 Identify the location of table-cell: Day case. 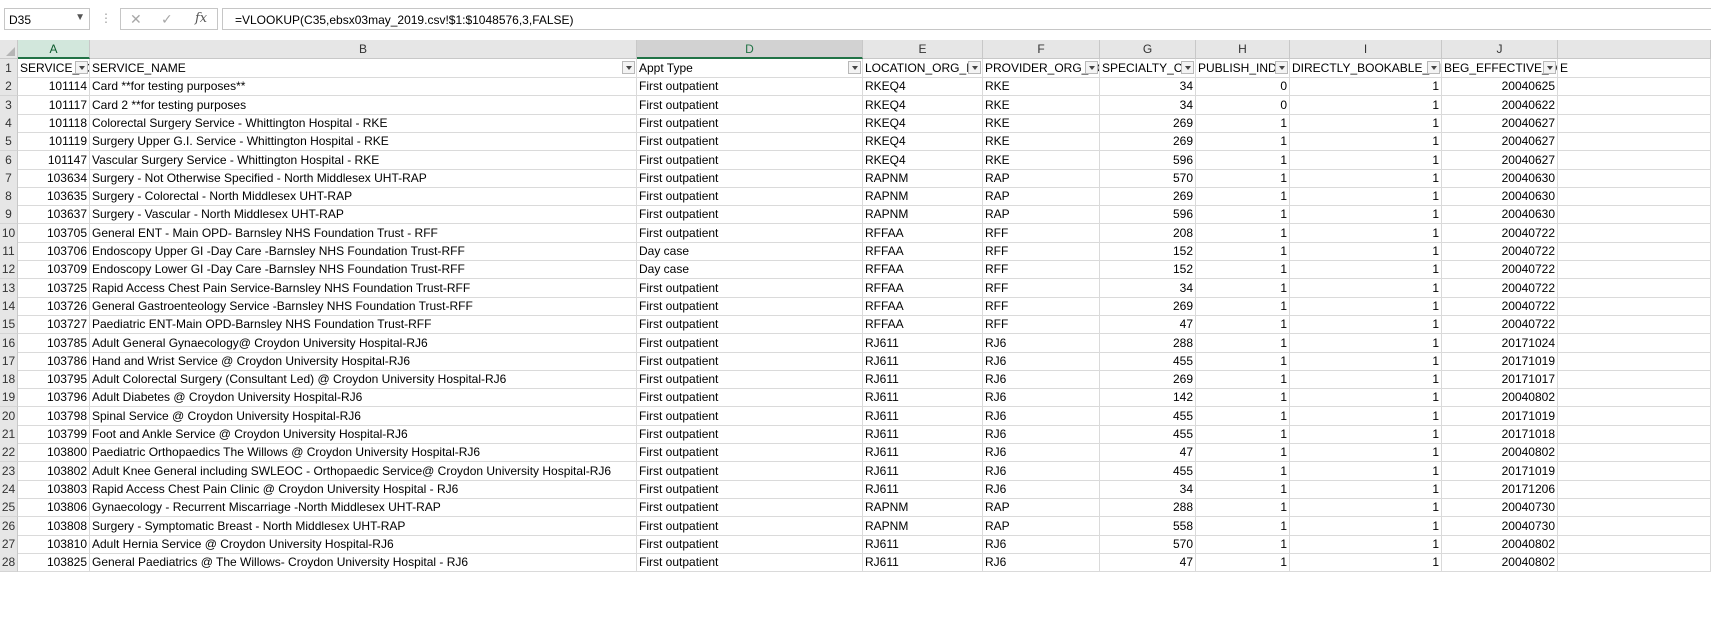
(750, 251).